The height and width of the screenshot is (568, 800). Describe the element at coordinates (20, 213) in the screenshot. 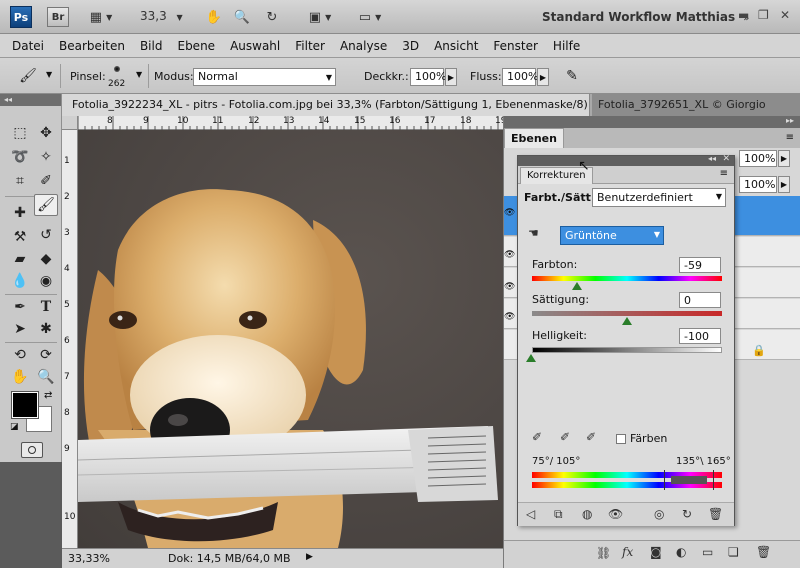

I see `healing-brush-tool: ✚` at that location.